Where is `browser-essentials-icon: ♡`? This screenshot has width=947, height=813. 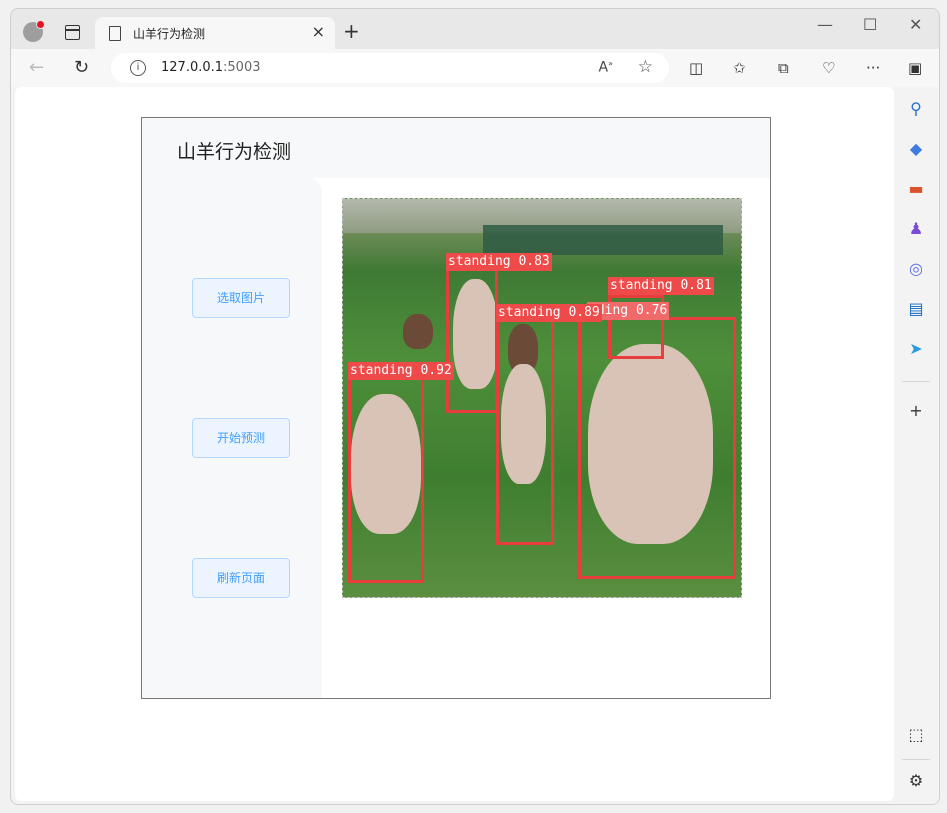
browser-essentials-icon: ♡ is located at coordinates (828, 68).